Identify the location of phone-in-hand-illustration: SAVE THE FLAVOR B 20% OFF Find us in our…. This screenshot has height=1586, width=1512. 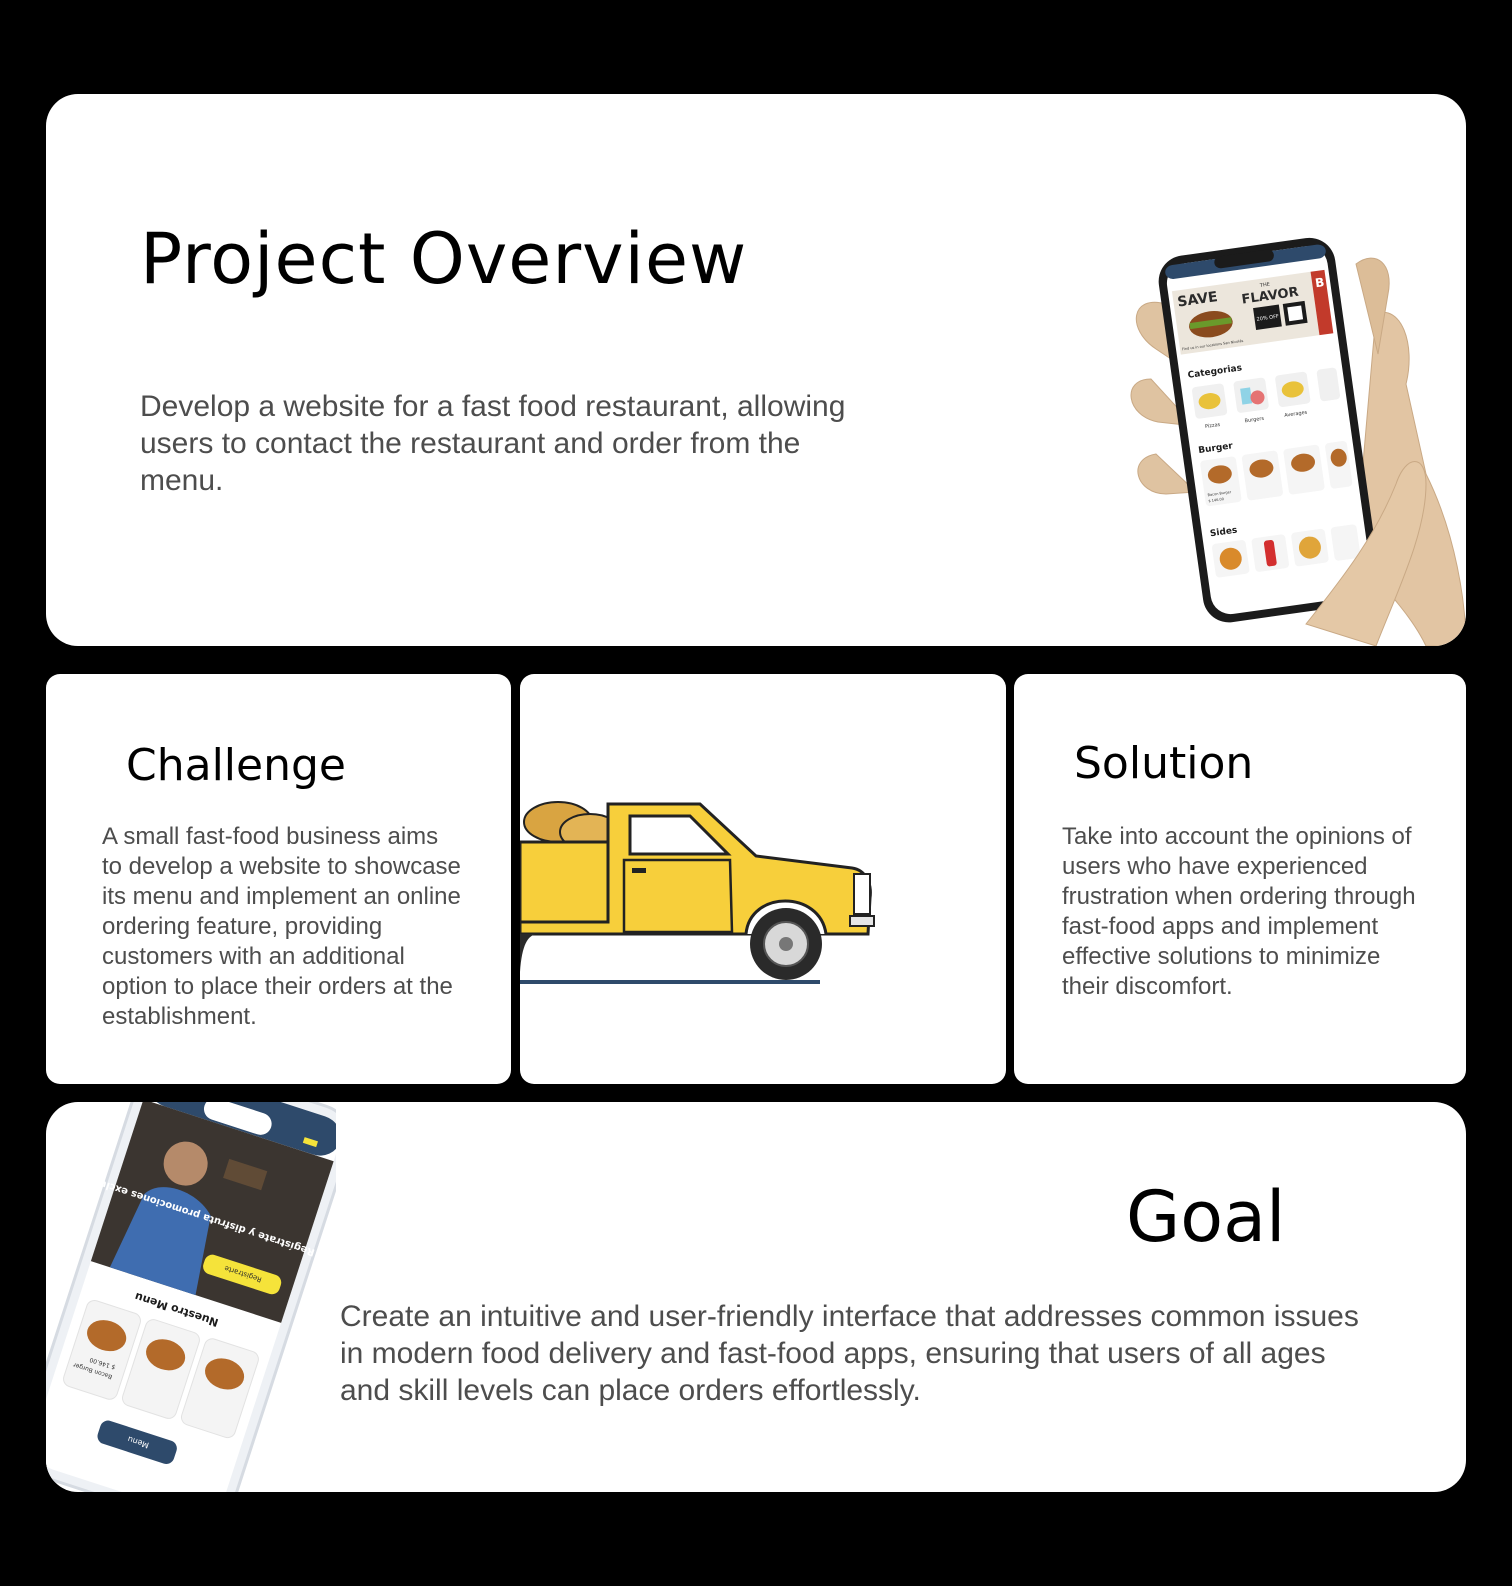
(1298, 441).